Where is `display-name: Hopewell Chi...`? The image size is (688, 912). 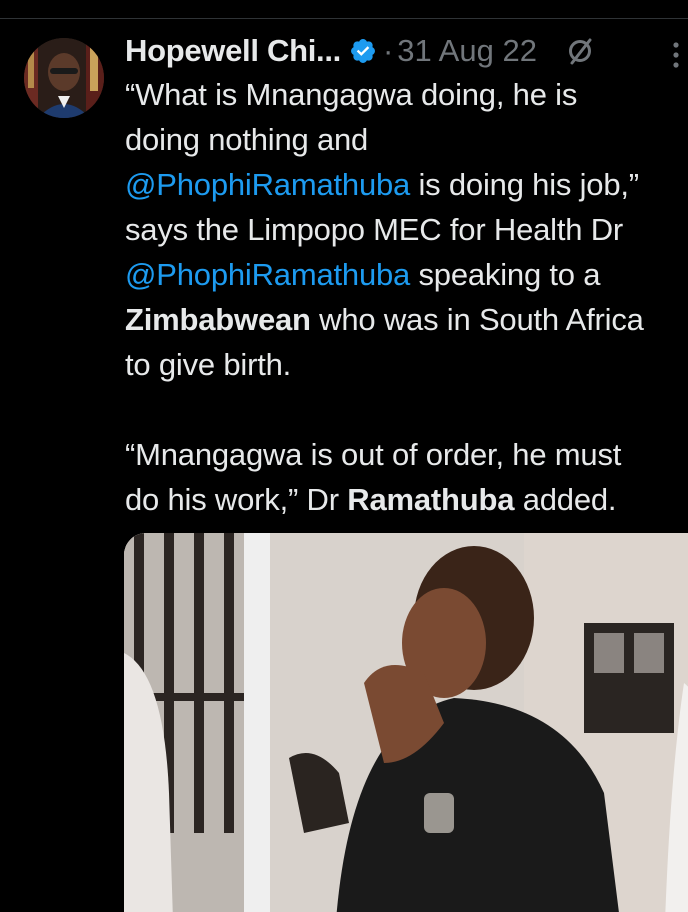
display-name: Hopewell Chi... is located at coordinates (233, 51).